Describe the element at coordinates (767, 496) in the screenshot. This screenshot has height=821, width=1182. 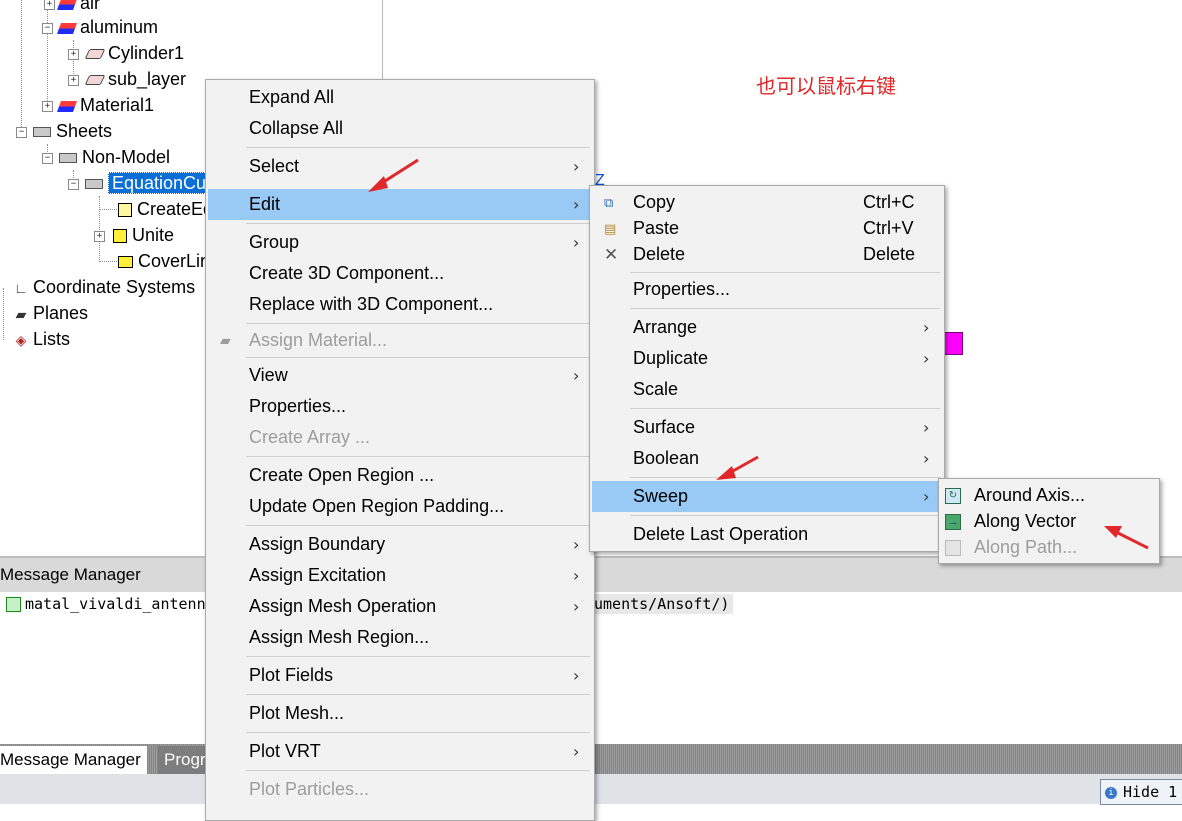
I see `menu-item-sweep: Sweep ›` at that location.